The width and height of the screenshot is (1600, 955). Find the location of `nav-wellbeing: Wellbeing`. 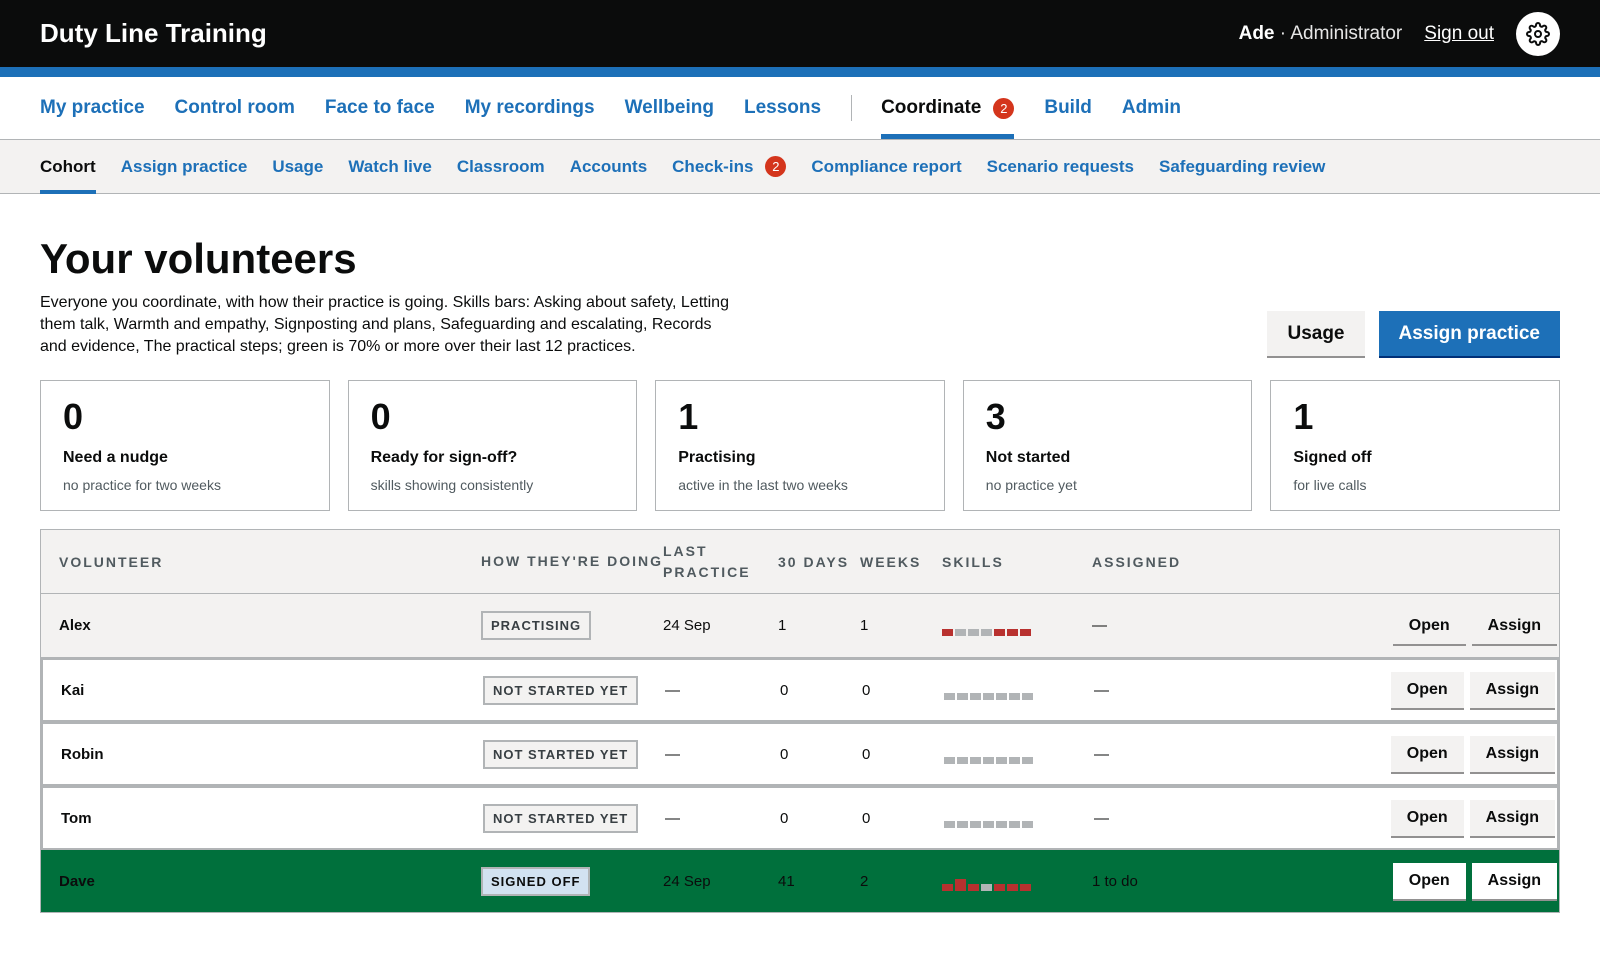

nav-wellbeing: Wellbeing is located at coordinates (669, 108).